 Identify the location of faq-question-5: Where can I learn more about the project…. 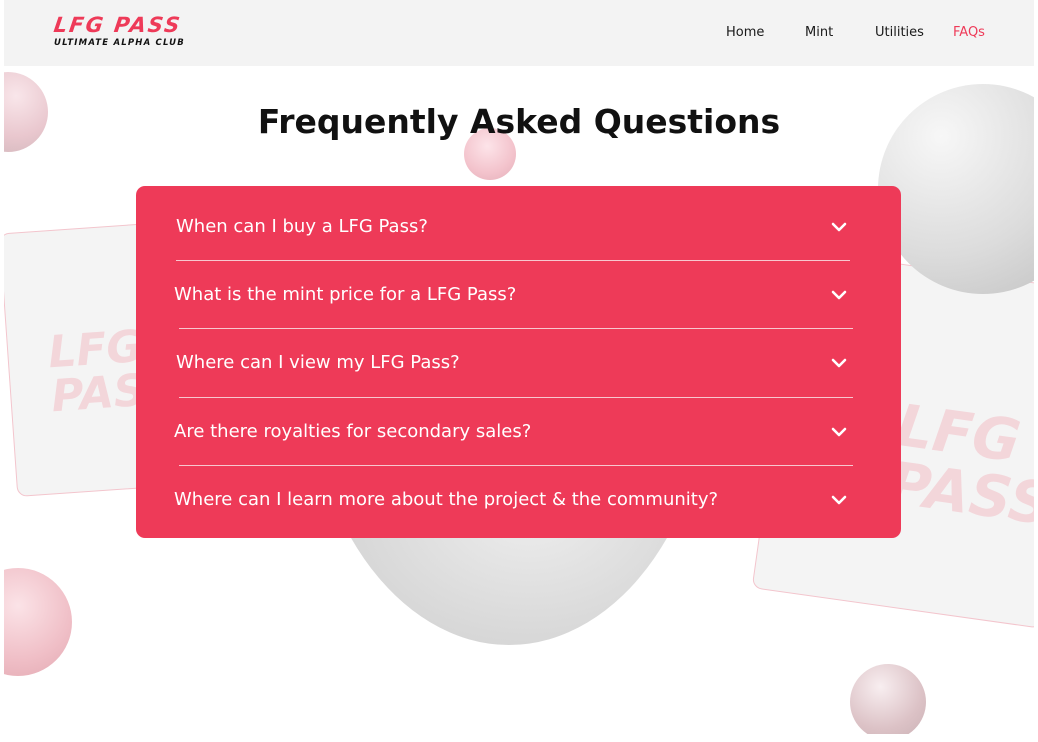
(446, 499).